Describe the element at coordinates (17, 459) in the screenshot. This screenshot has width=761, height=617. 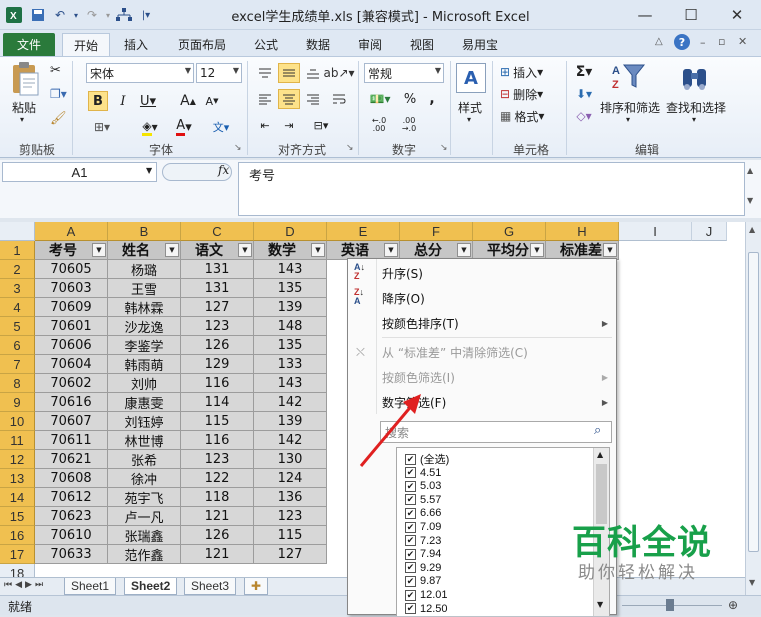
I see `row-header: 12` at that location.